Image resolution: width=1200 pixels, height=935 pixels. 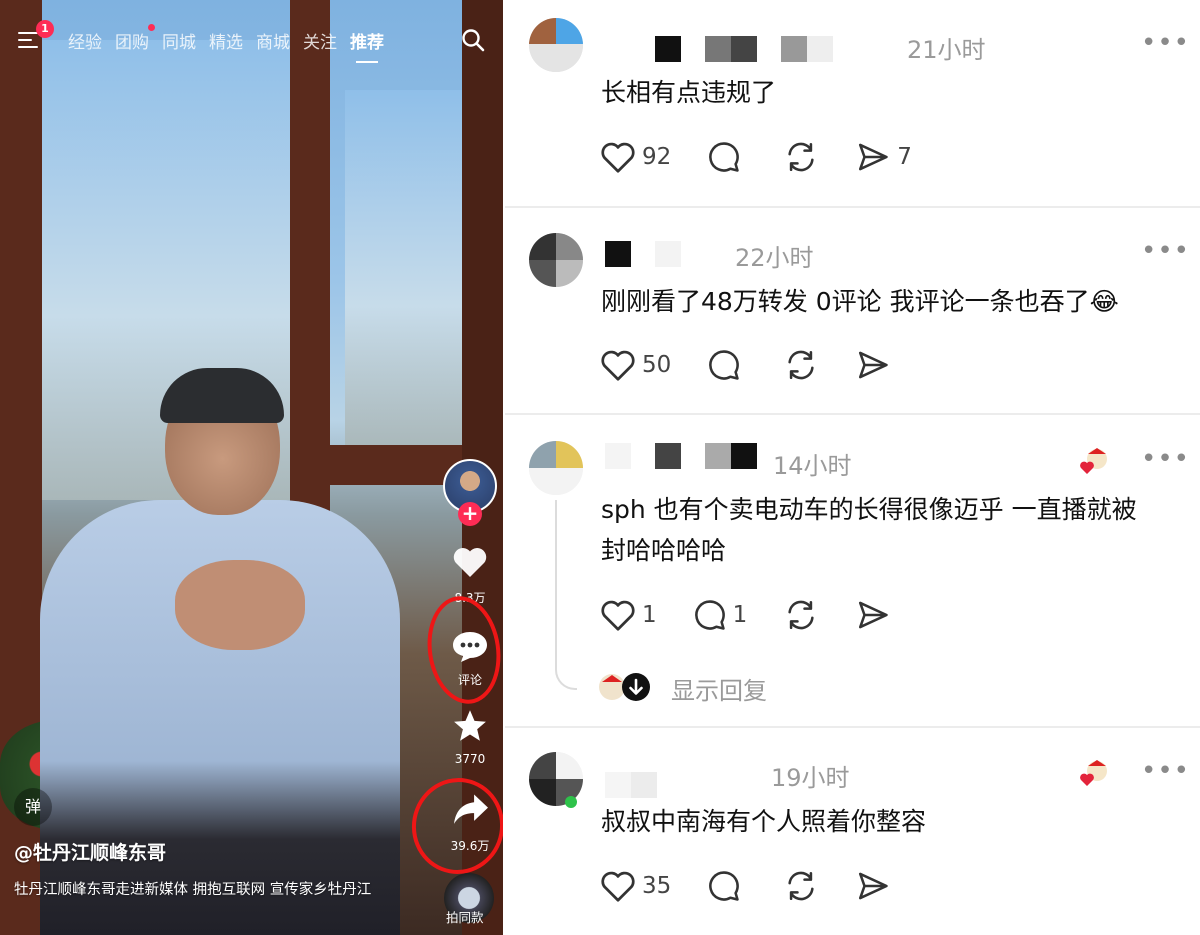 What do you see at coordinates (649, 615) in the screenshot?
I see `like-count: 1` at bounding box center [649, 615].